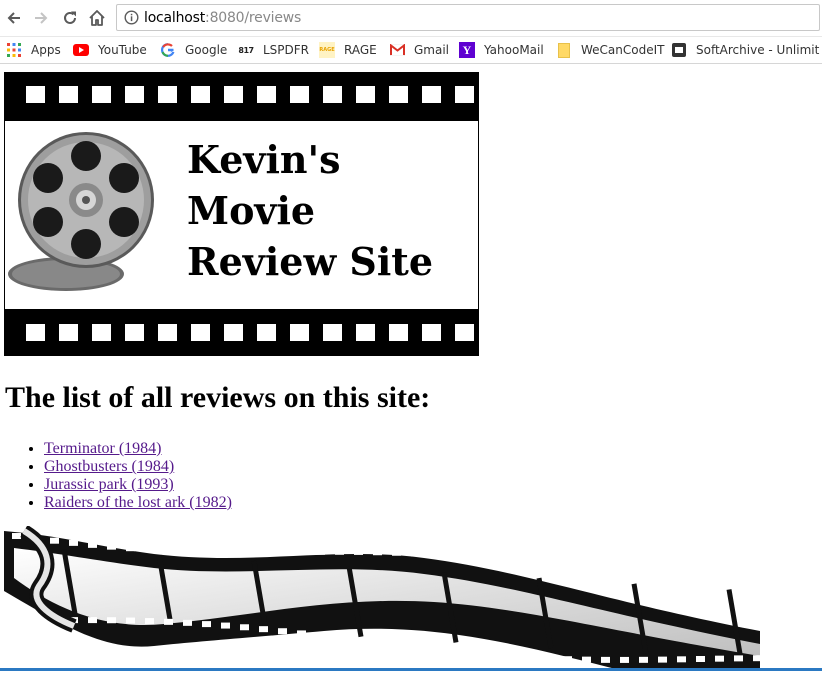  I want to click on bookmark-softarchive-label: SoftArchive - Unlimit, so click(758, 50).